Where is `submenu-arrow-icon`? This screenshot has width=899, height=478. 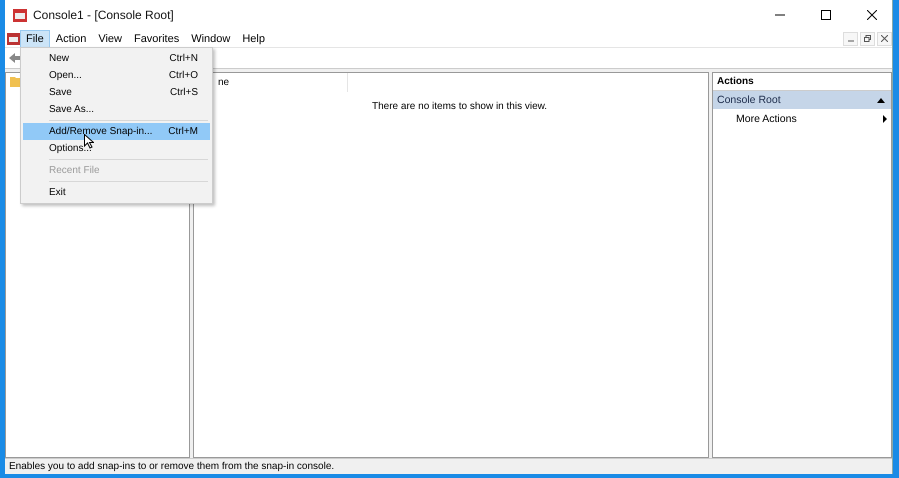
submenu-arrow-icon is located at coordinates (885, 119).